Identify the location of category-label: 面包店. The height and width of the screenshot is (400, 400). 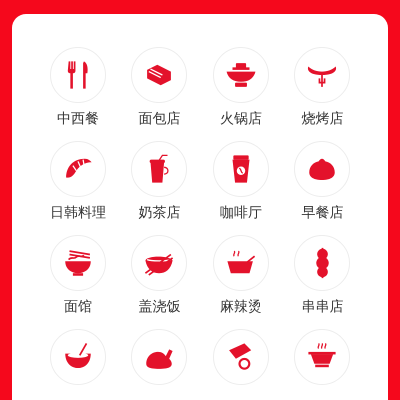
(159, 119).